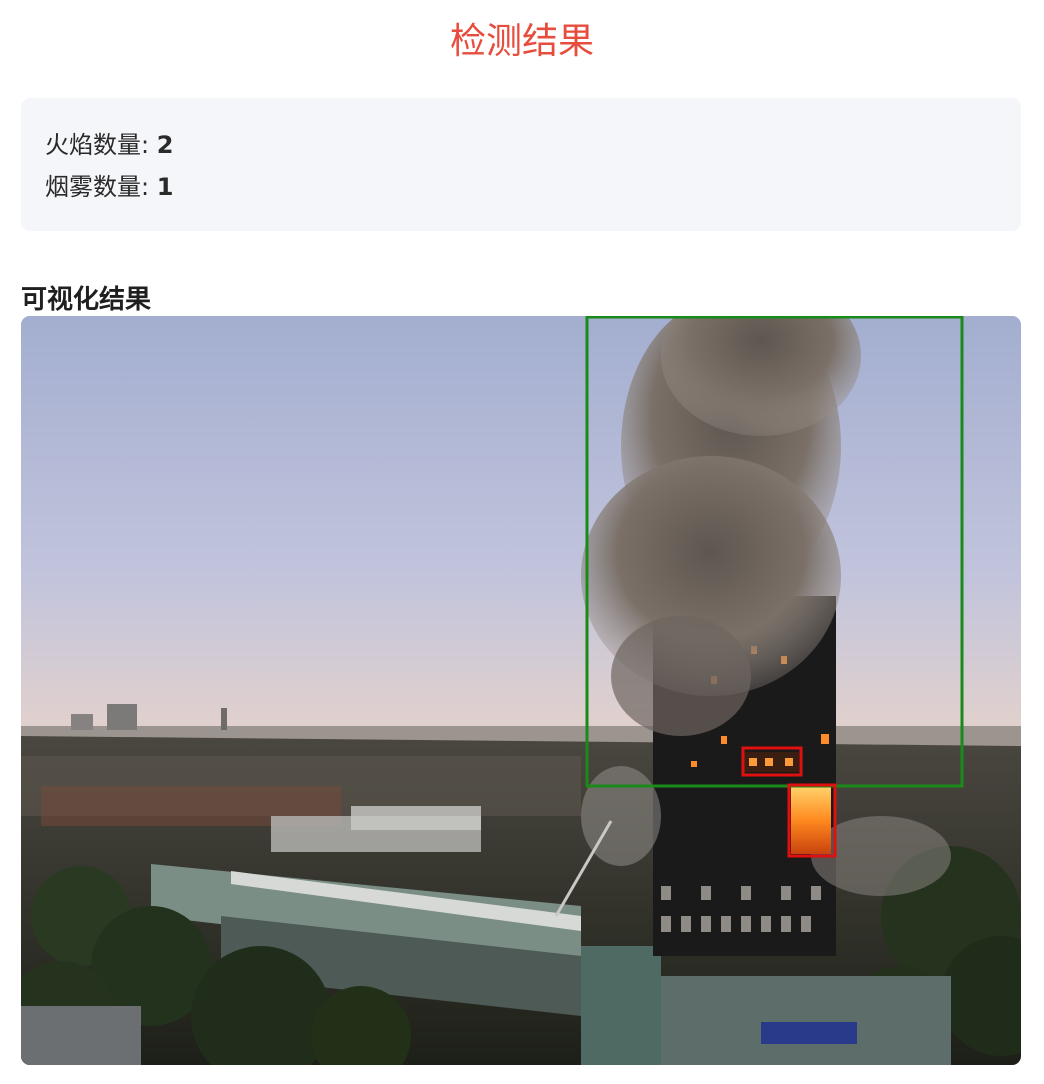  What do you see at coordinates (101, 187) in the screenshot?
I see `smoke-count-label: 烟雾数量:` at bounding box center [101, 187].